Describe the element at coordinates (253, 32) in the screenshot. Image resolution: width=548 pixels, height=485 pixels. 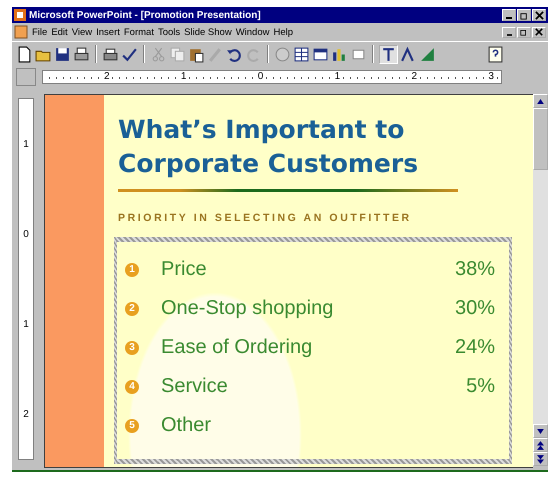
I see `menu-item: Window` at that location.